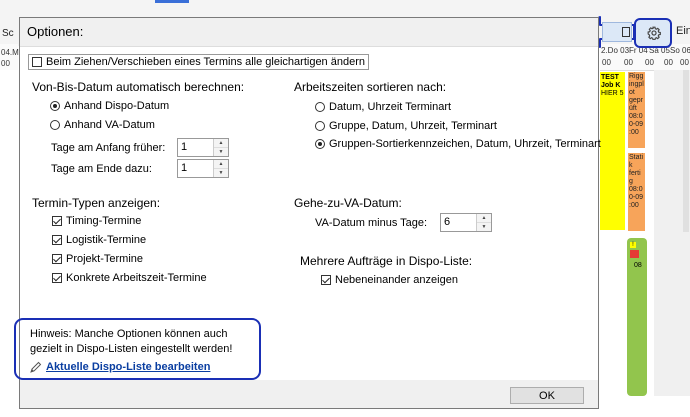 The image size is (690, 417). What do you see at coordinates (105, 259) in the screenshot?
I see `checkbox-label: Projekt-Termine` at bounding box center [105, 259].